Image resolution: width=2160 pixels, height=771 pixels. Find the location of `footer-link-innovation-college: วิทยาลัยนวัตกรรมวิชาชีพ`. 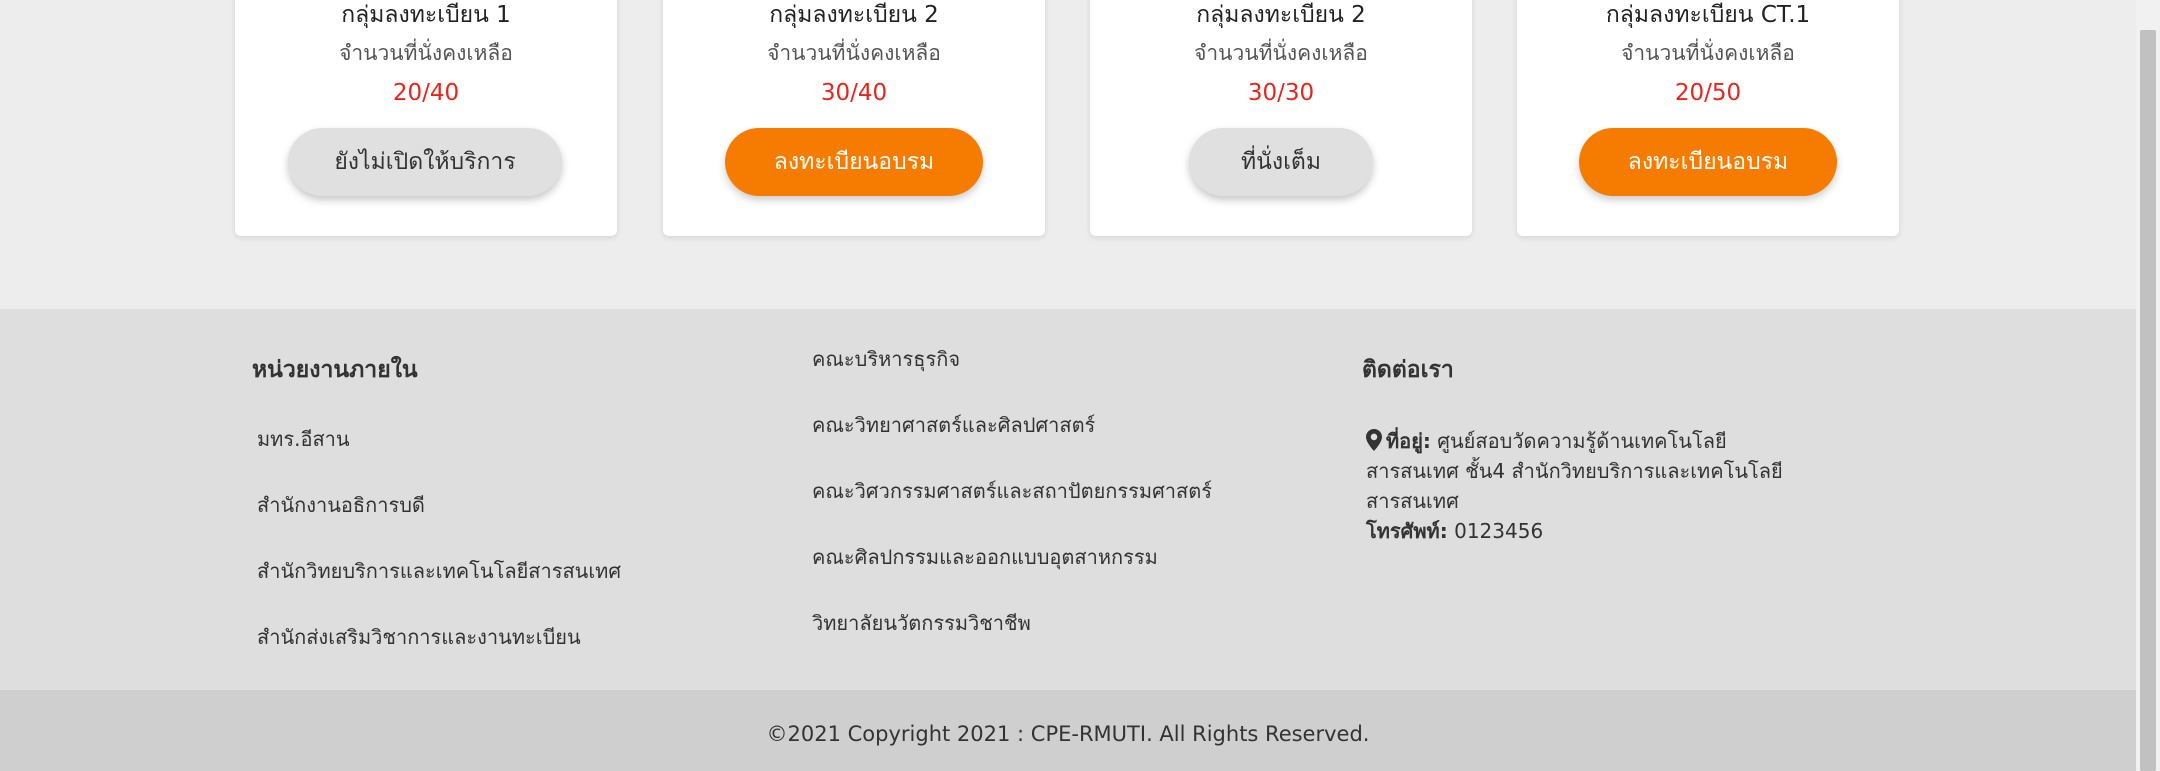

footer-link-innovation-college: วิทยาลัยนวัตกรรมวิชาชีพ is located at coordinates (921, 623).